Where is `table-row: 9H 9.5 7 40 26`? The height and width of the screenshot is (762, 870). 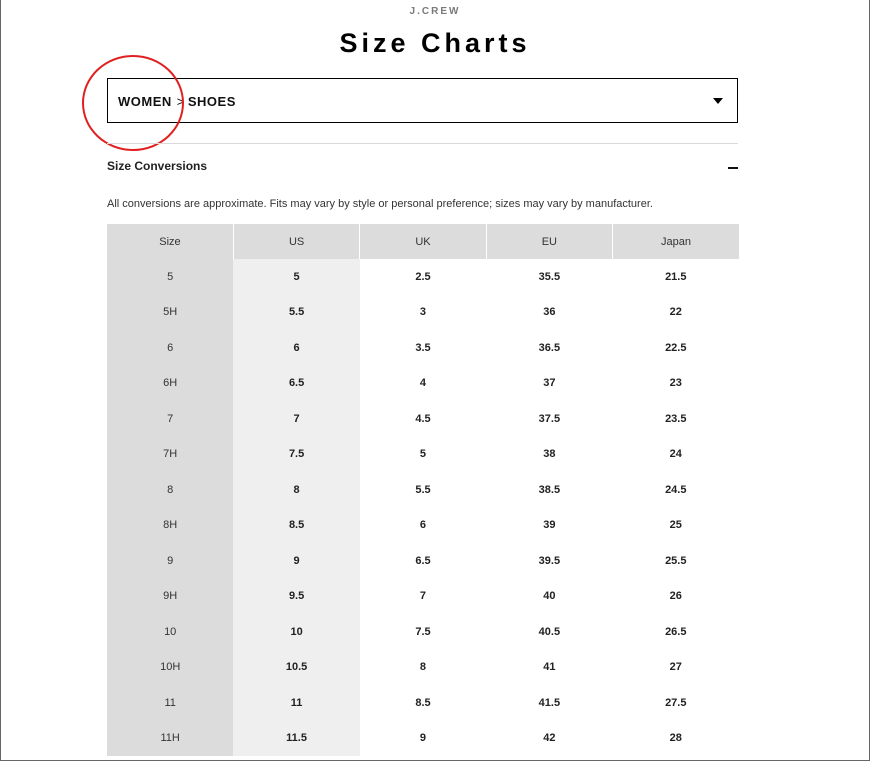 table-row: 9H 9.5 7 40 26 is located at coordinates (423, 596).